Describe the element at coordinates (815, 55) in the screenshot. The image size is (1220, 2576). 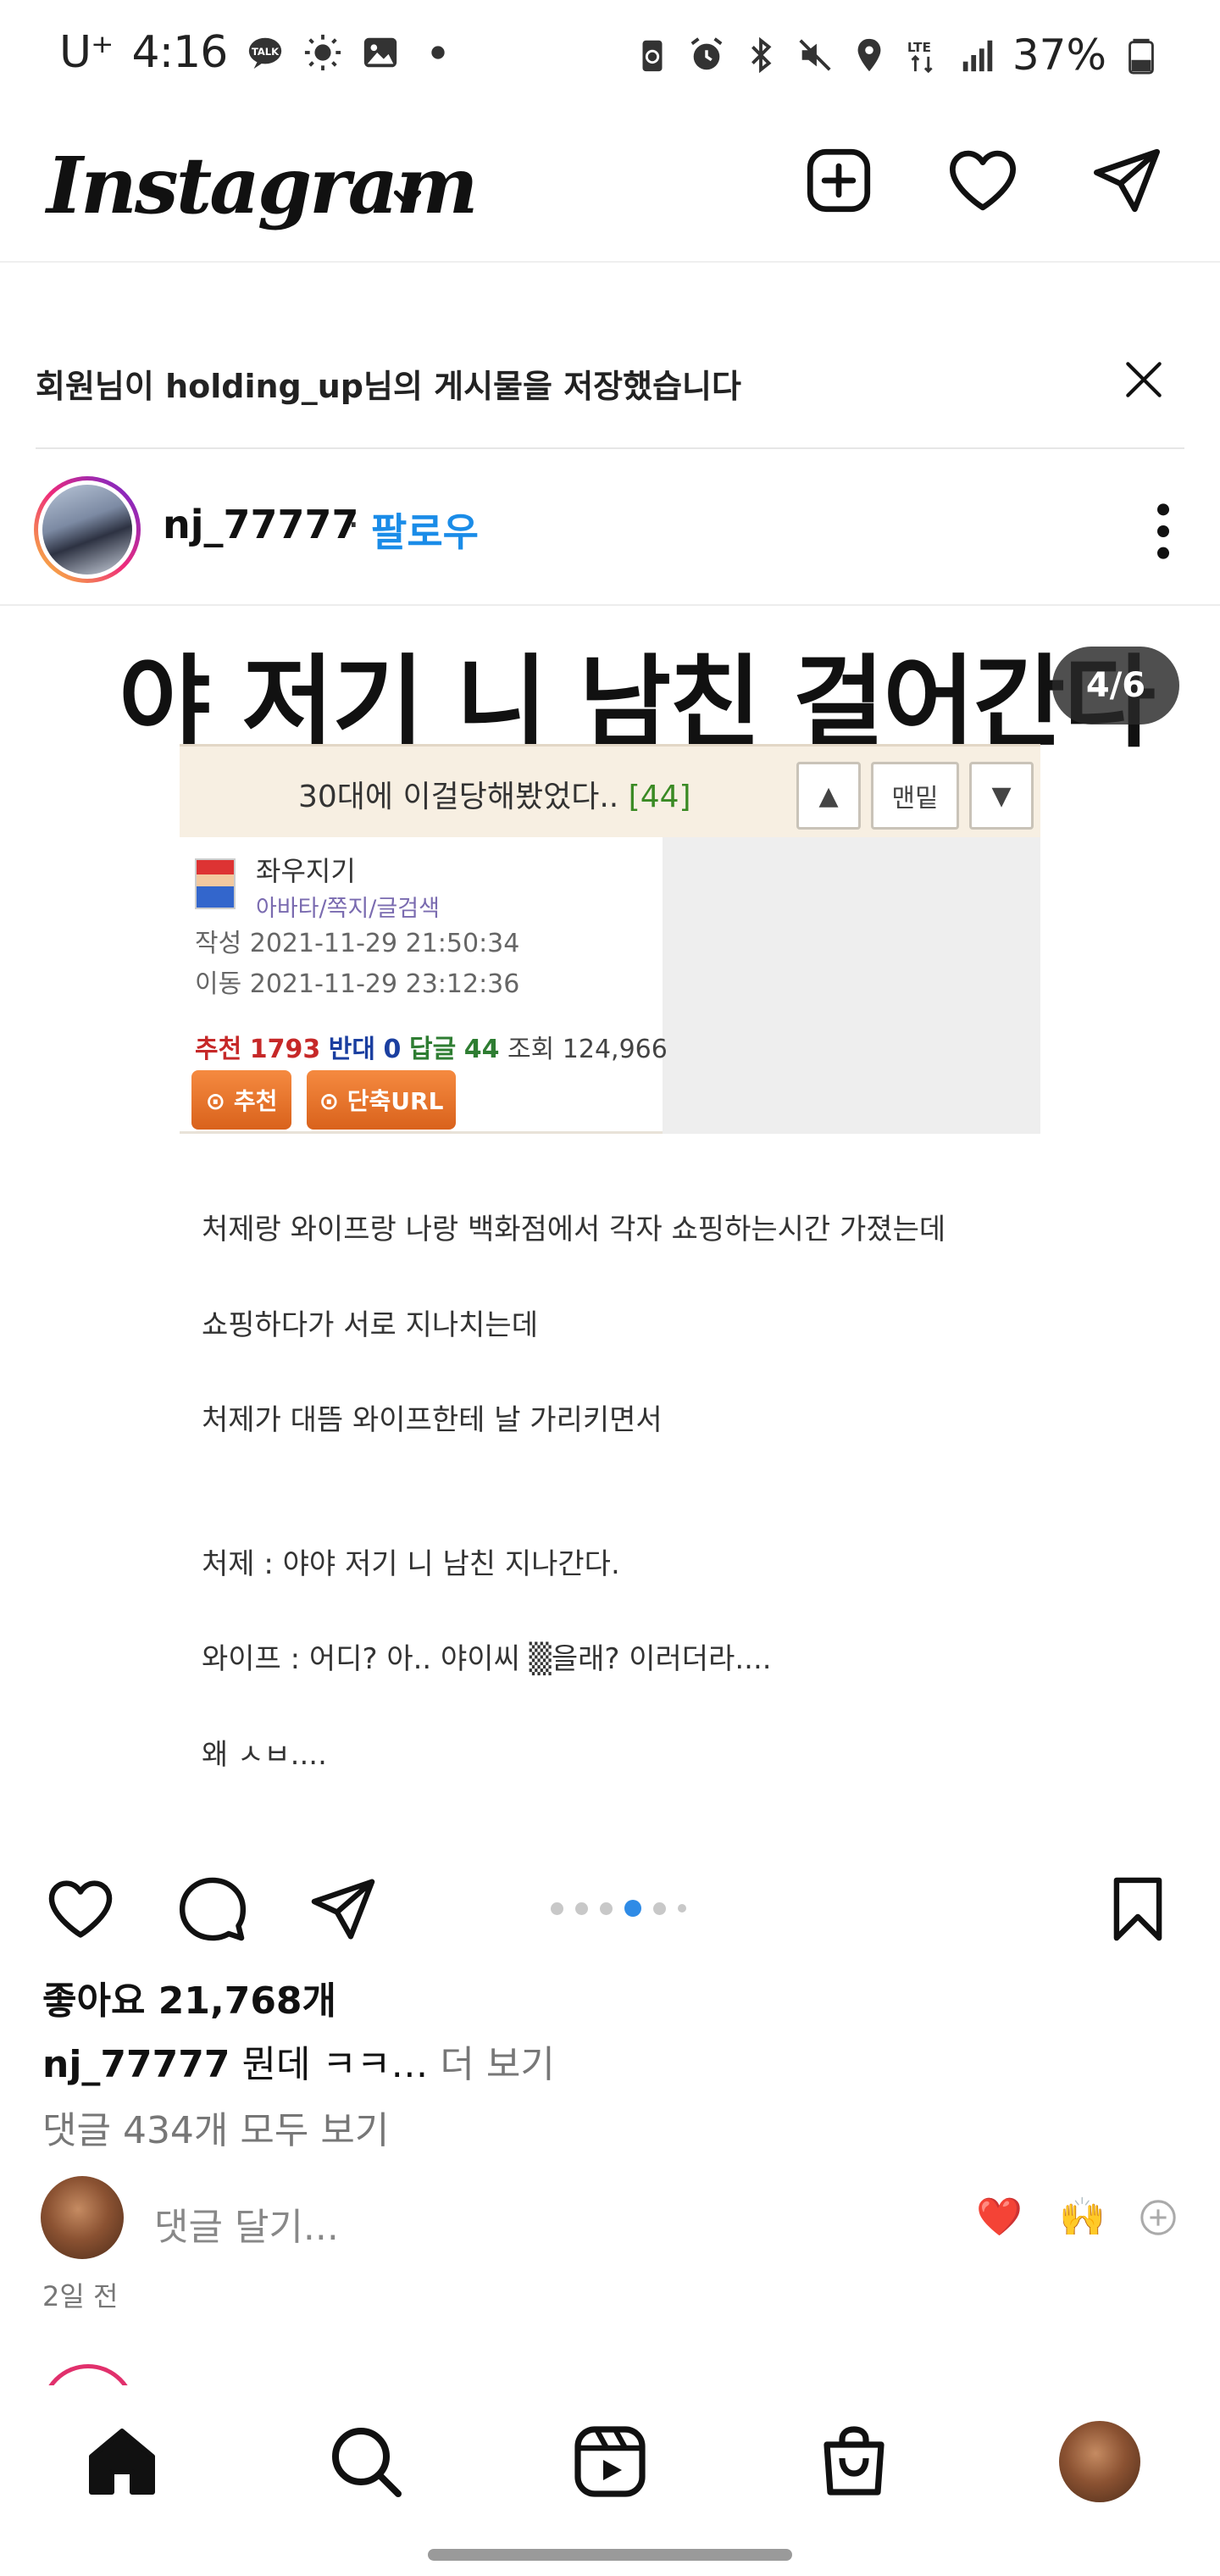
I see `mute-icon` at that location.